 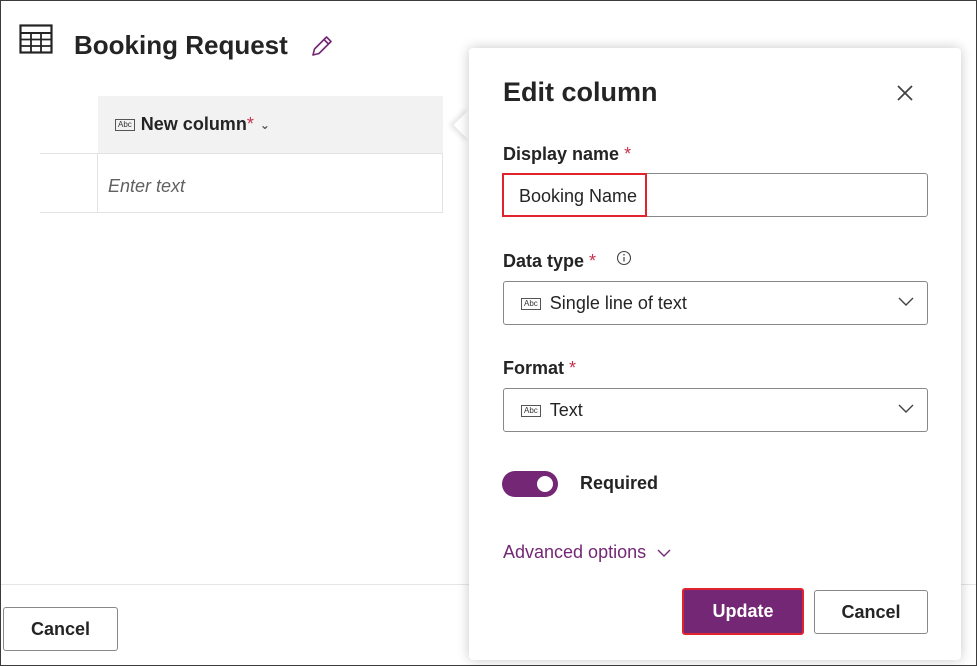 I want to click on format-value: Text, so click(x=566, y=410).